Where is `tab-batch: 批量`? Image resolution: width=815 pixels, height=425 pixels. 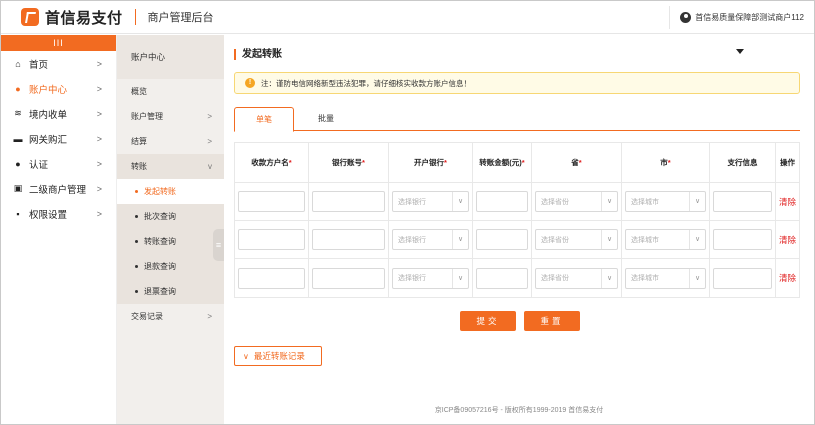 tab-batch: 批量 is located at coordinates (326, 119).